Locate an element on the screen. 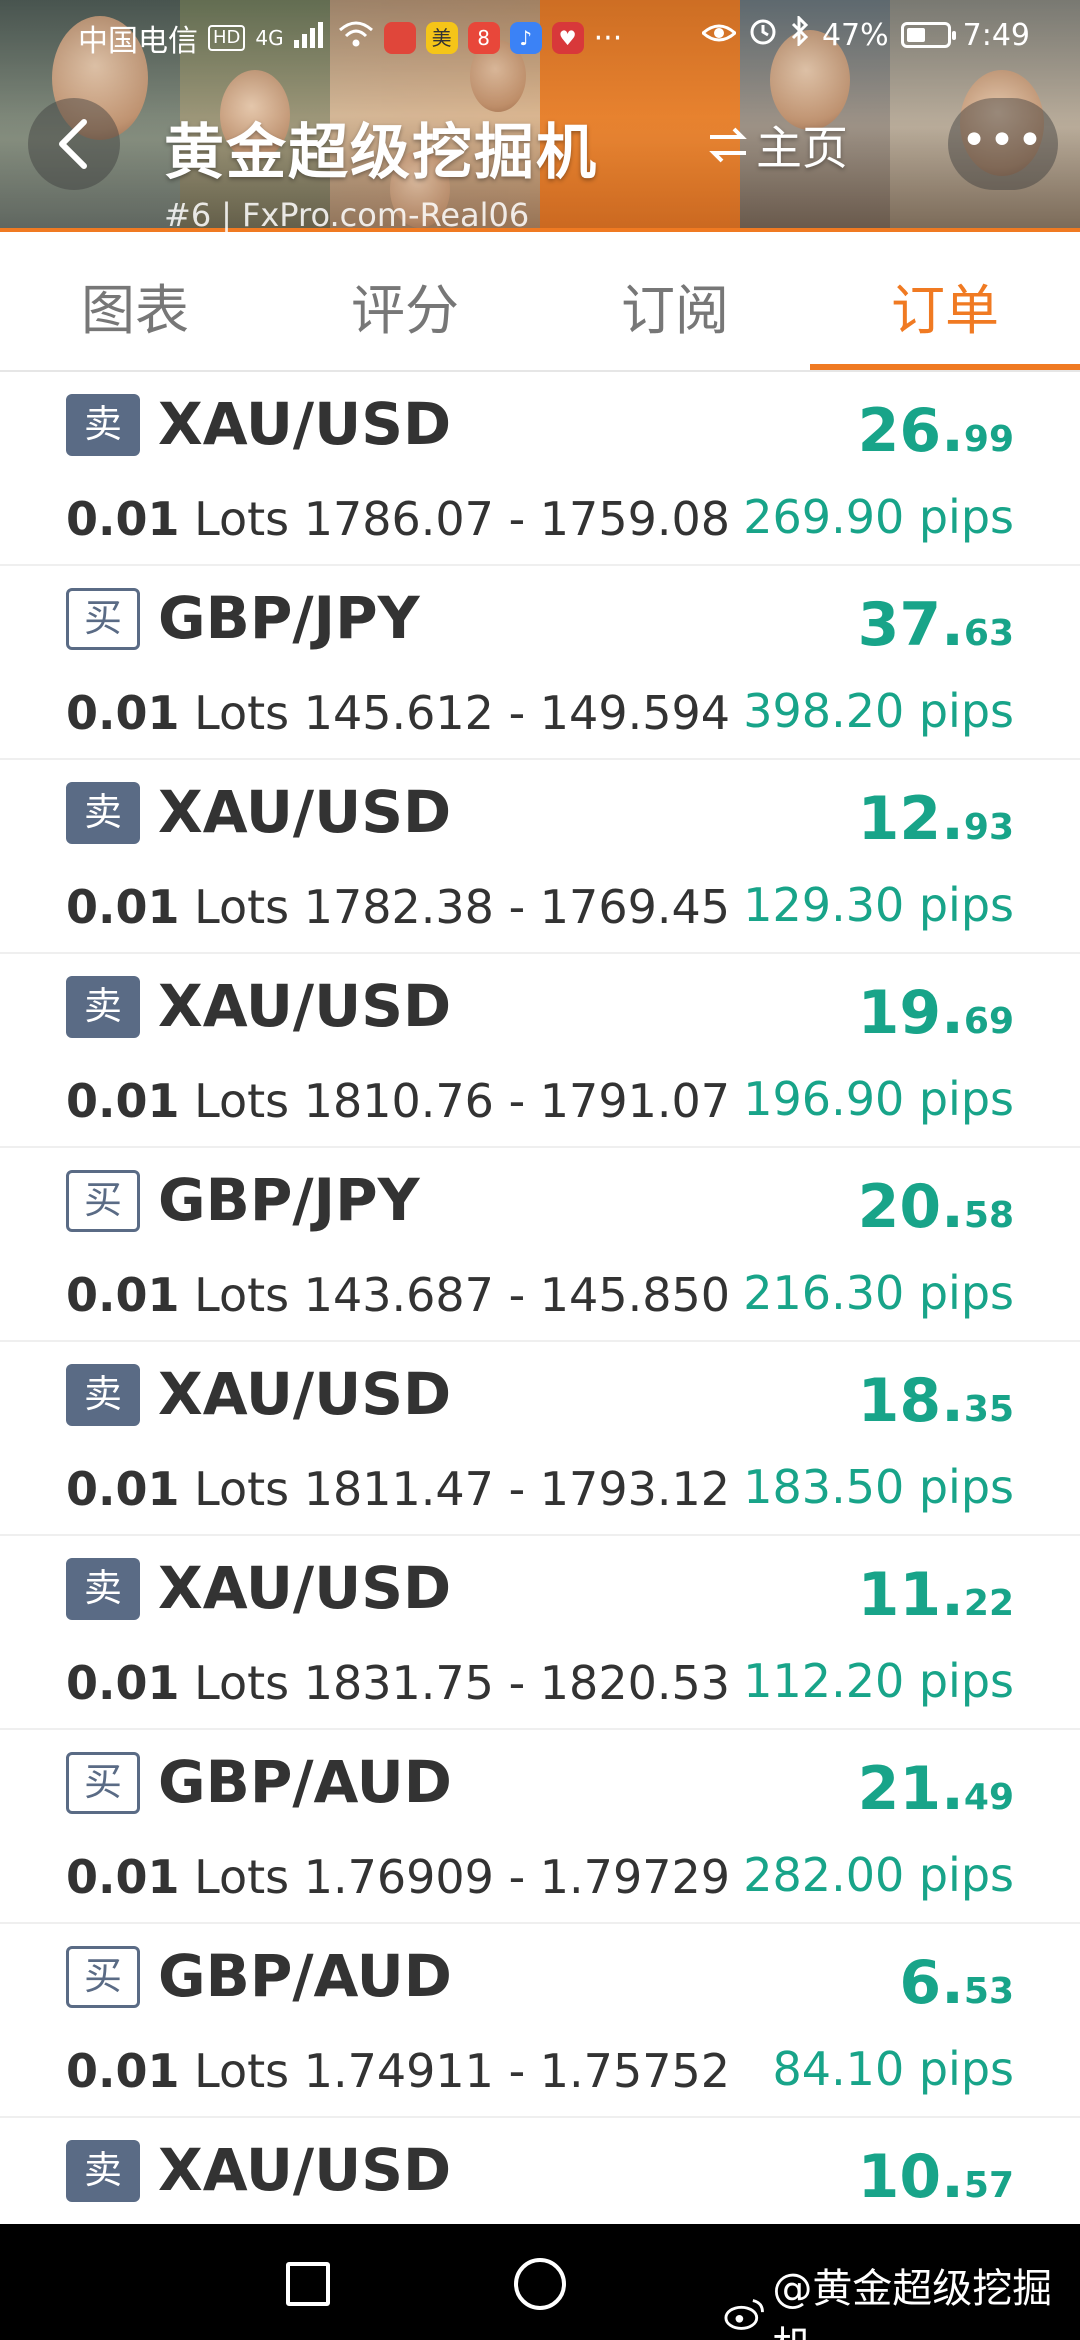 This screenshot has height=2340, width=1080. clock: 7:49 is located at coordinates (996, 35).